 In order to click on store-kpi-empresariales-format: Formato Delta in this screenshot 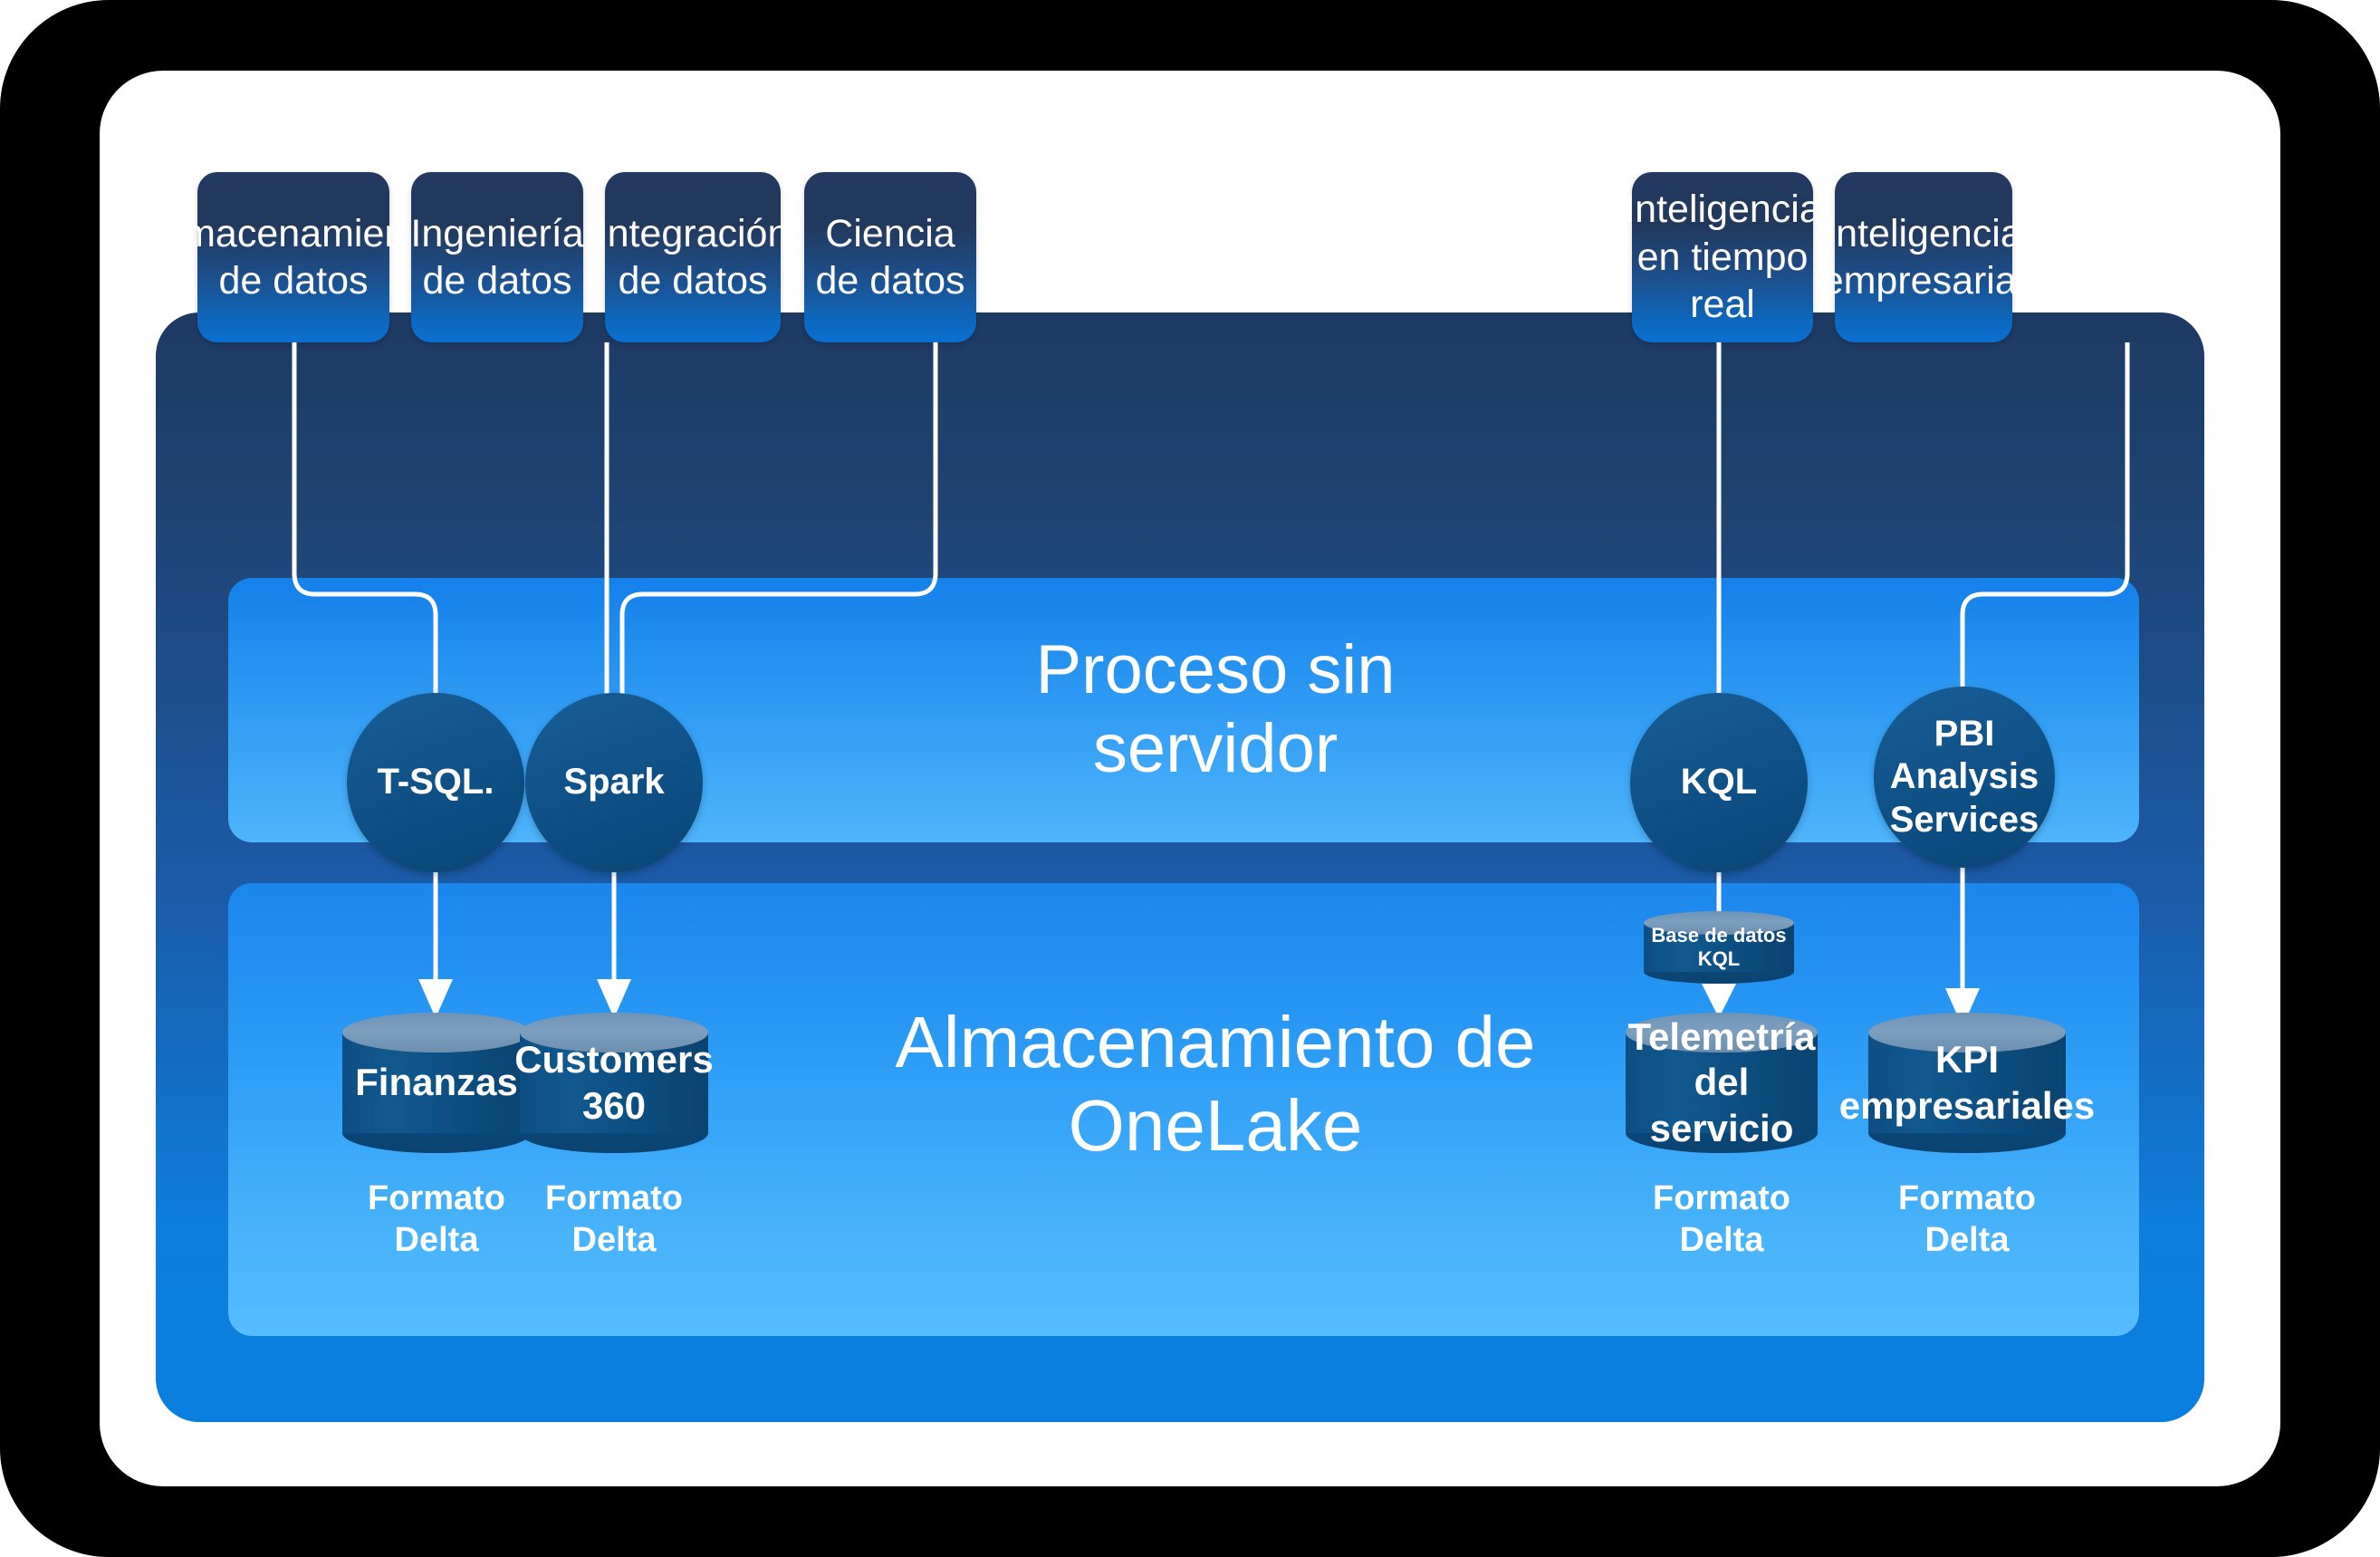, I will do `click(1967, 1220)`.